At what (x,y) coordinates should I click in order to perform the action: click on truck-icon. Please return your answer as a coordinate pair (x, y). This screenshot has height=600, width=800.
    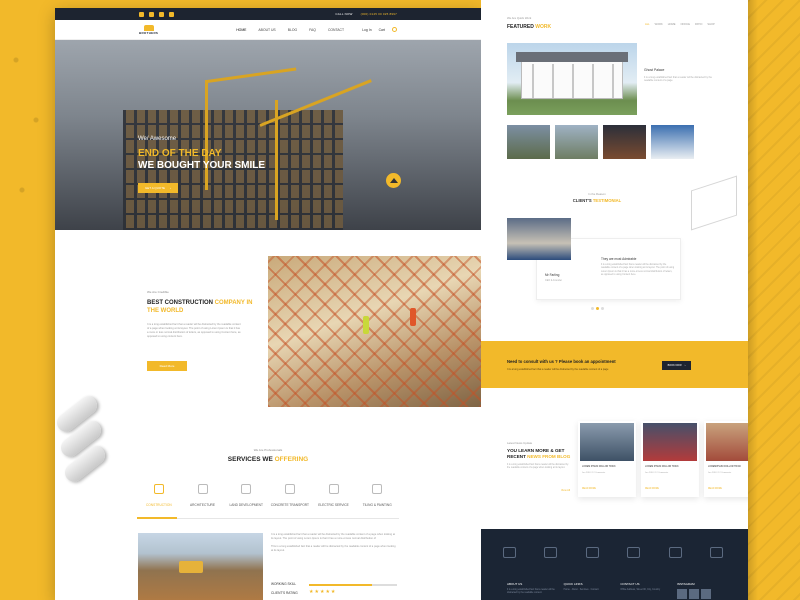
    Looking at the image, I should click on (289, 489).